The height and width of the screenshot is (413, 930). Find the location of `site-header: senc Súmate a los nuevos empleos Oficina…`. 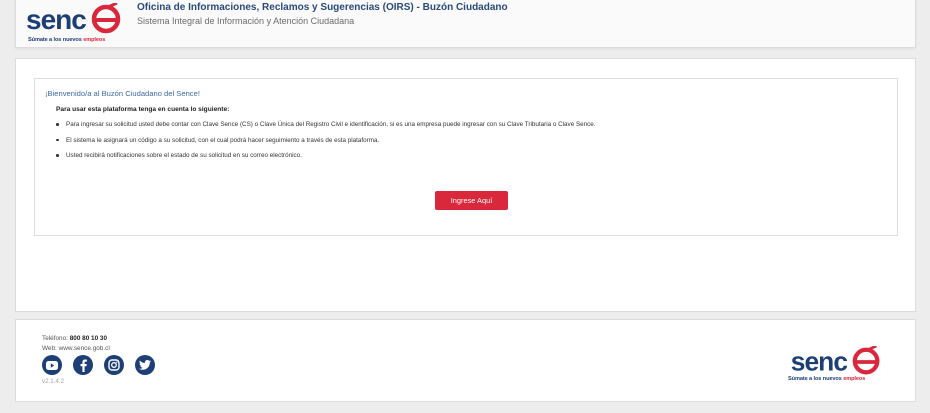

site-header: senc Súmate a los nuevos empleos Oficina… is located at coordinates (465, 24).